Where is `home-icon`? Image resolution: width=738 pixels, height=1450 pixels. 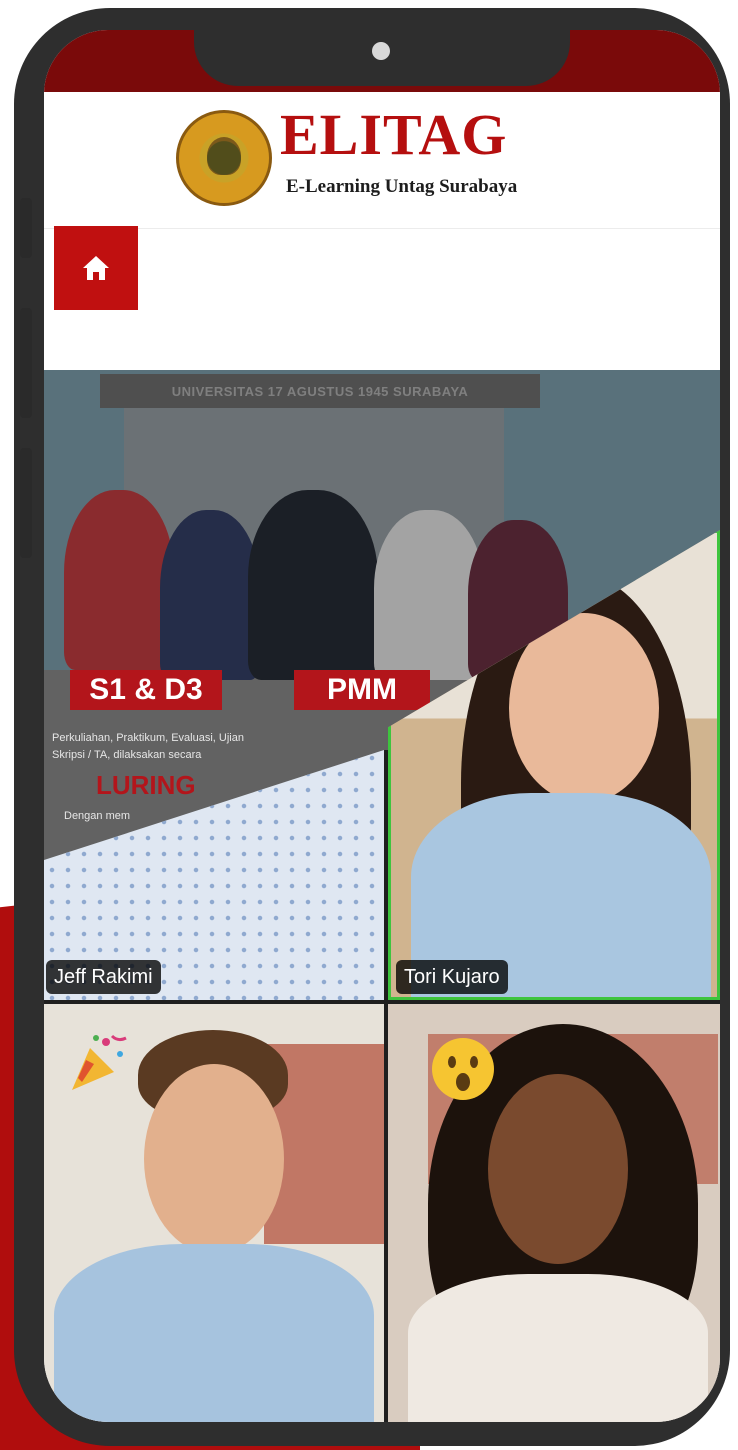 home-icon is located at coordinates (96, 268).